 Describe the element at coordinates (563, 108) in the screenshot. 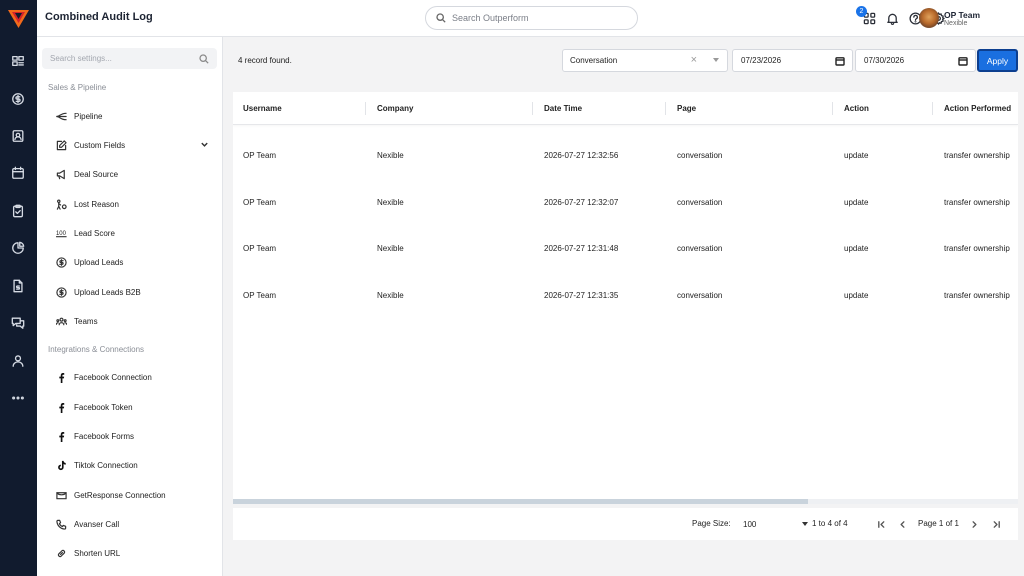

I see `column-header-date-time: Date Time` at that location.